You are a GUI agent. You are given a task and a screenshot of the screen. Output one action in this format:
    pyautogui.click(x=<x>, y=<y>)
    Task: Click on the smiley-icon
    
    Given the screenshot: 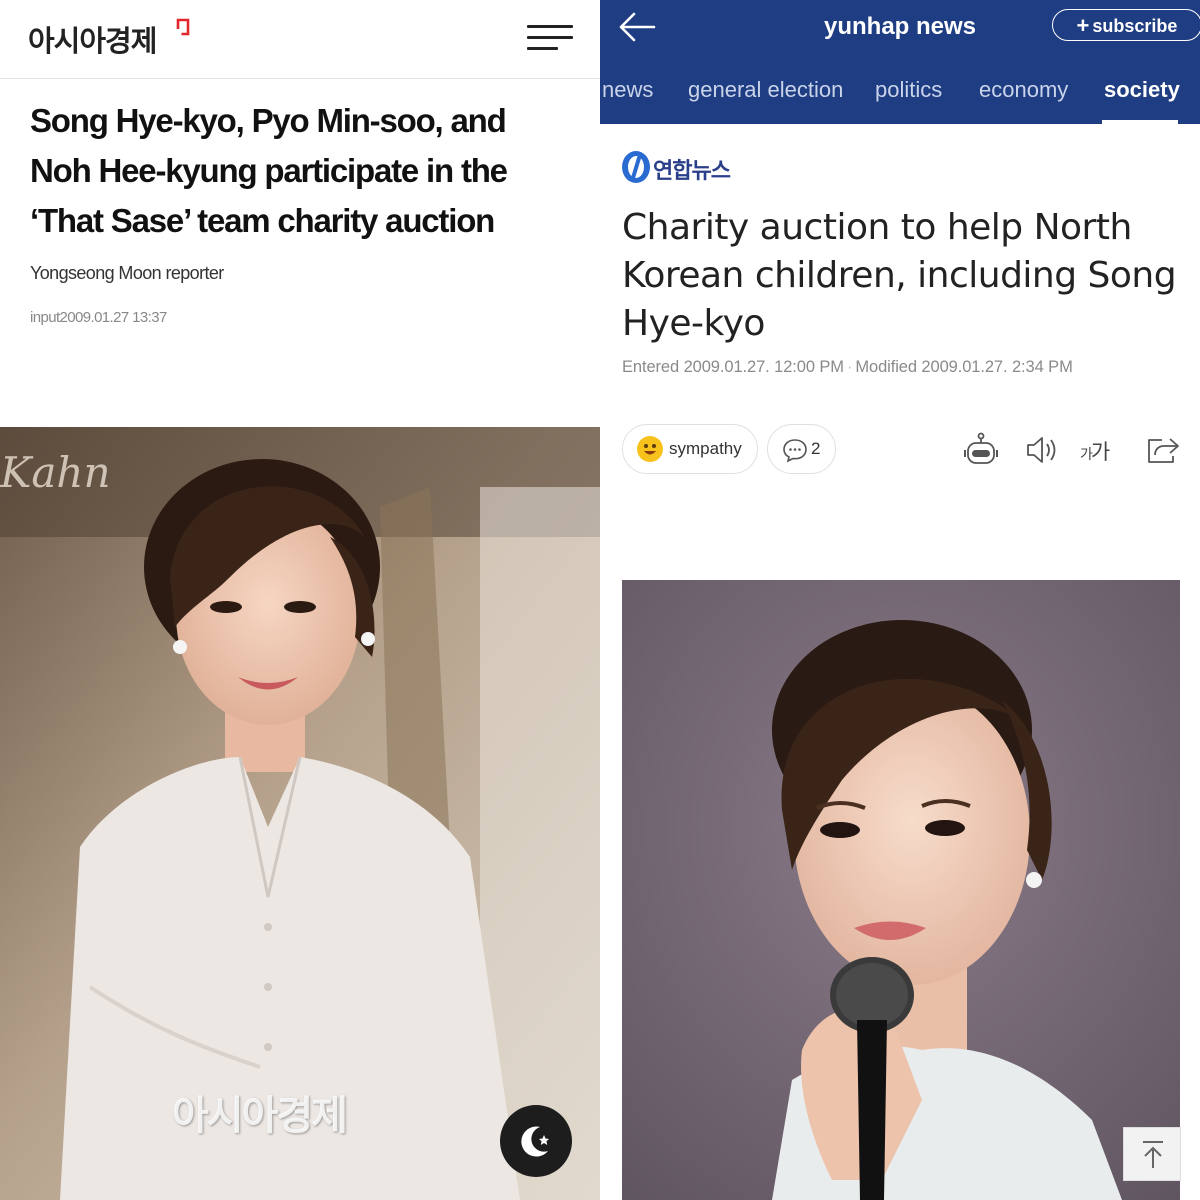 What is the action you would take?
    pyautogui.click(x=650, y=449)
    